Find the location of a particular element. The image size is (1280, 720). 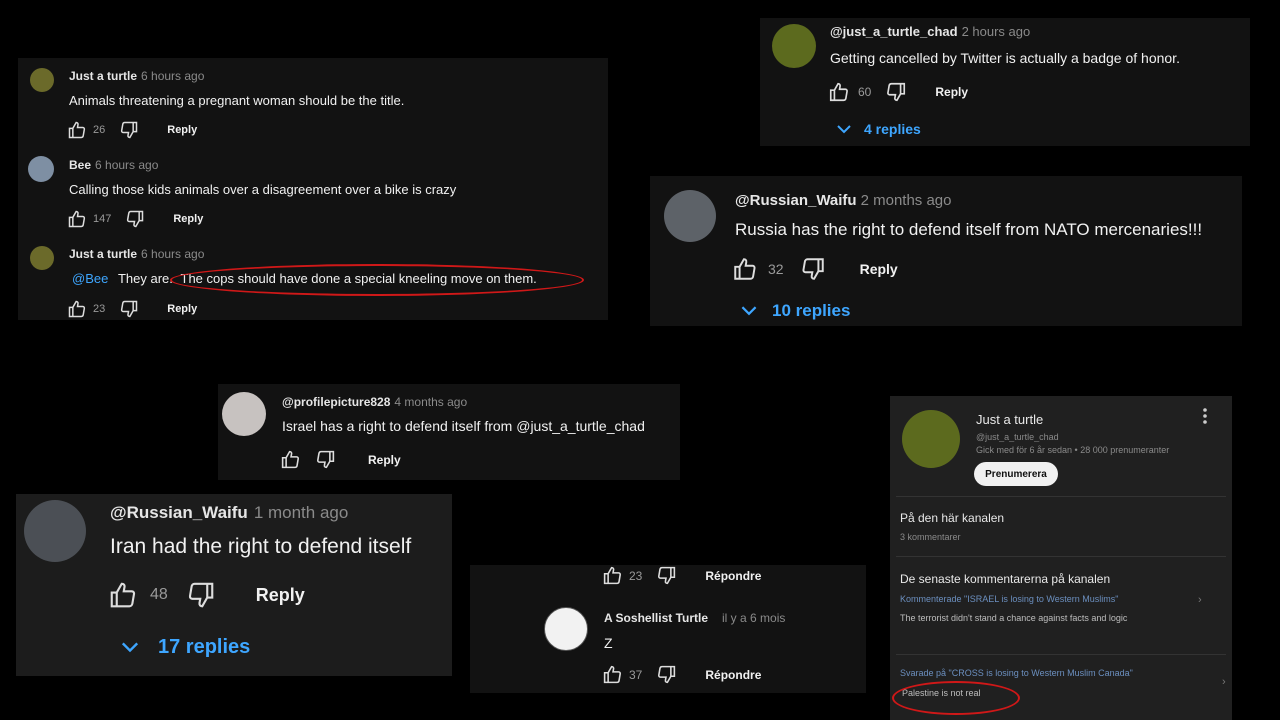

view-replies-button: 17 replies is located at coordinates (185, 647).